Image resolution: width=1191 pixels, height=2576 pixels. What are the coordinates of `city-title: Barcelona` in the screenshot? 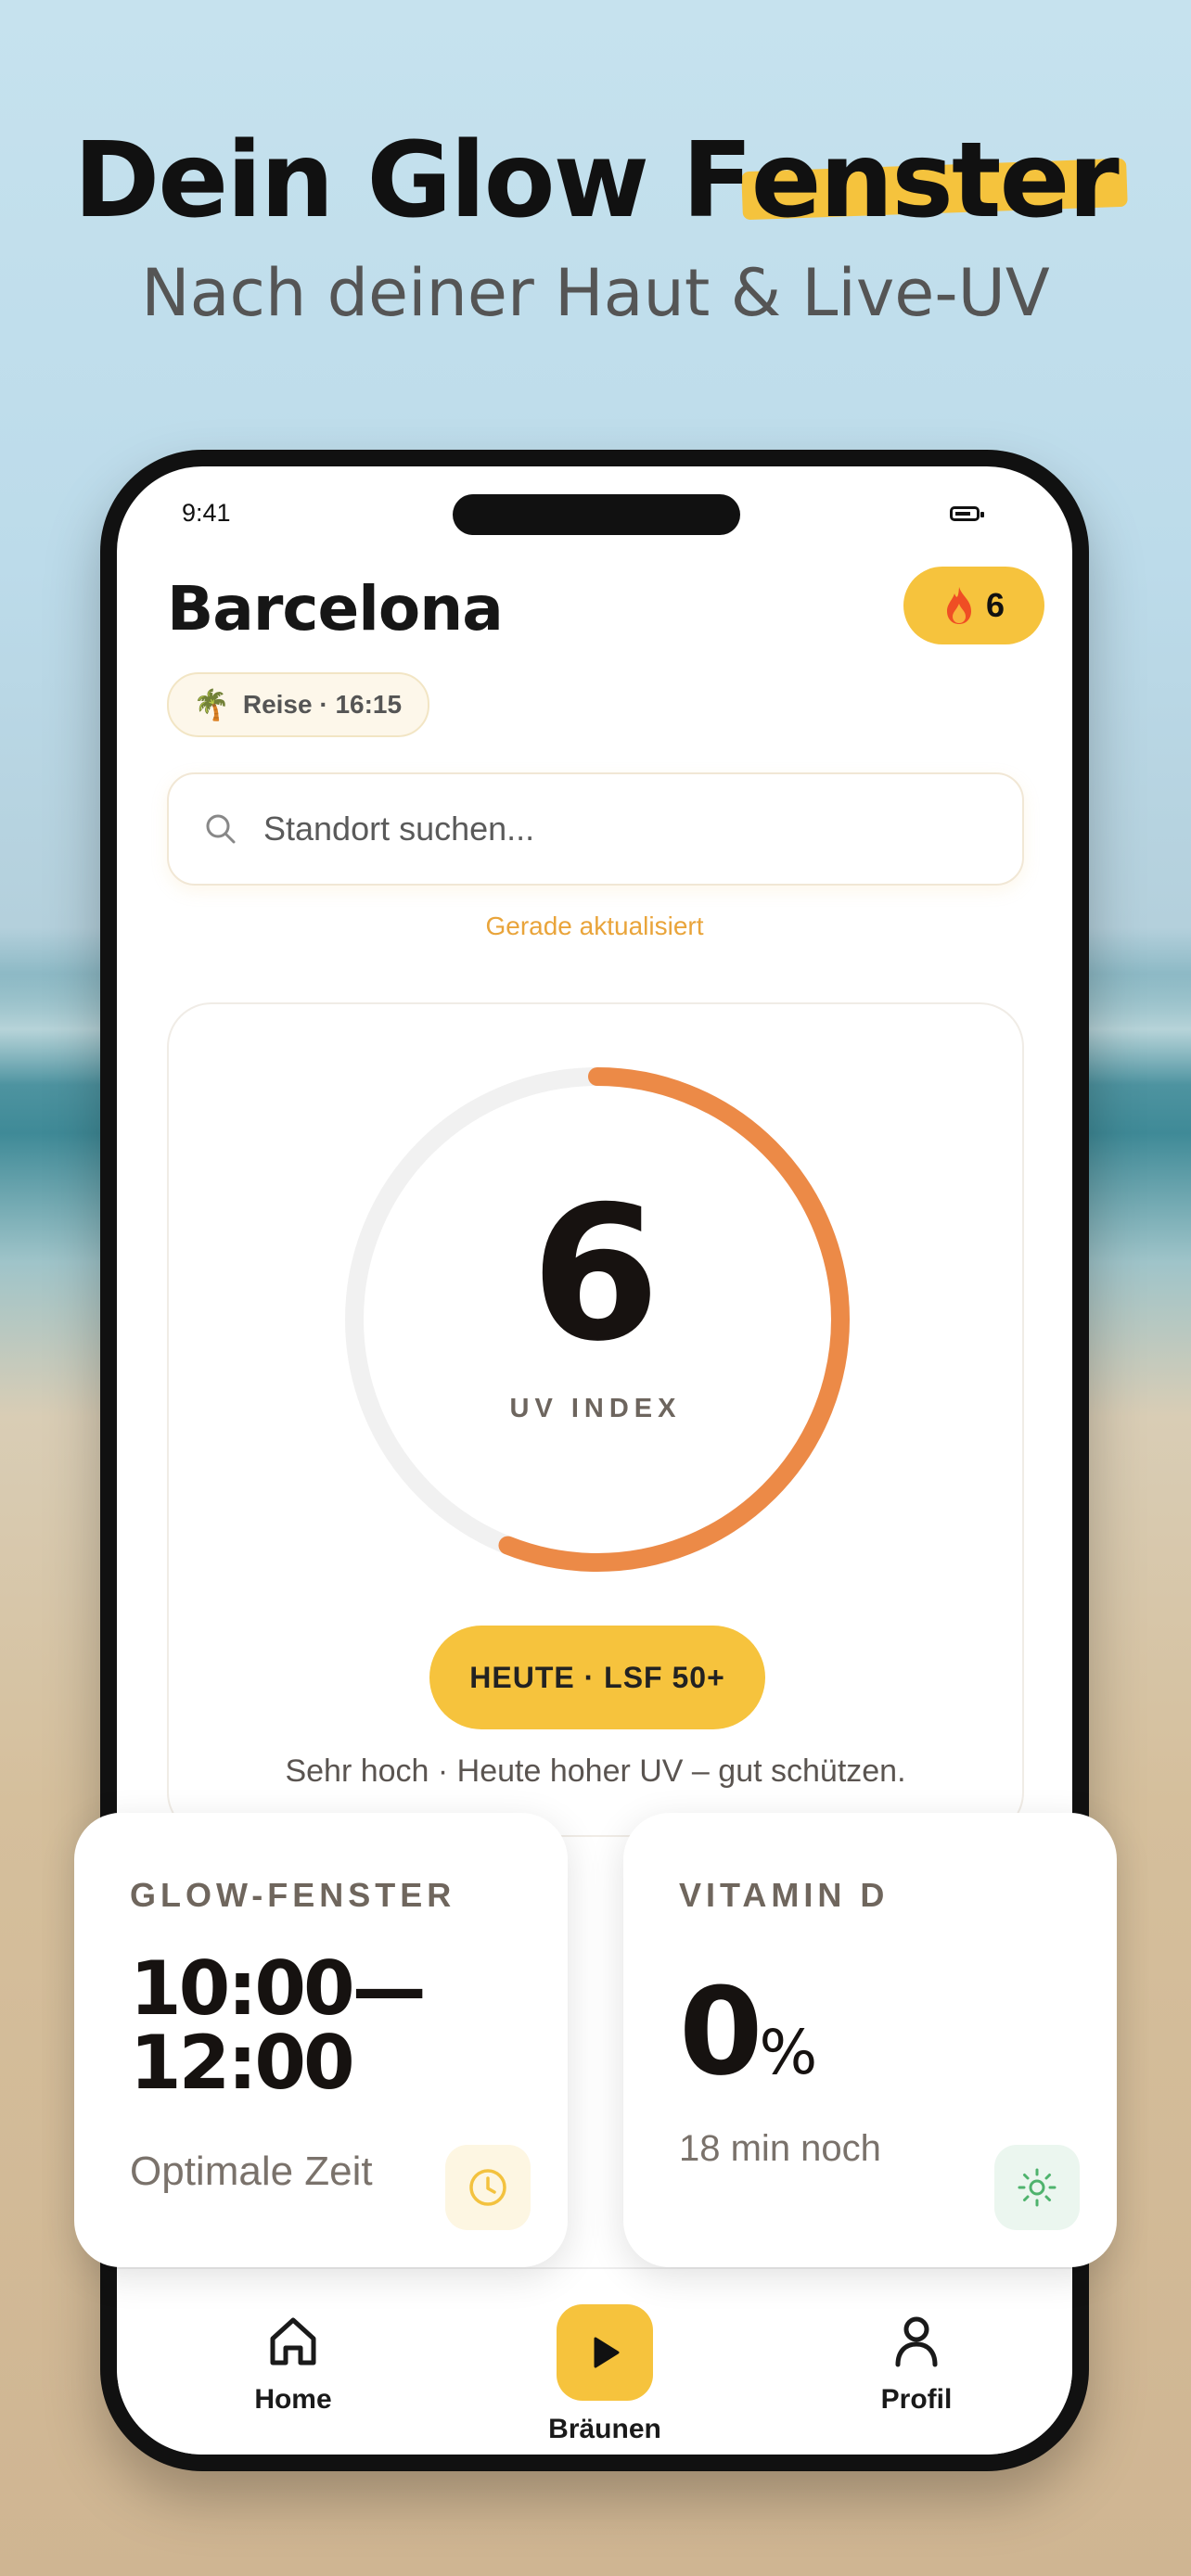 It's located at (335, 608).